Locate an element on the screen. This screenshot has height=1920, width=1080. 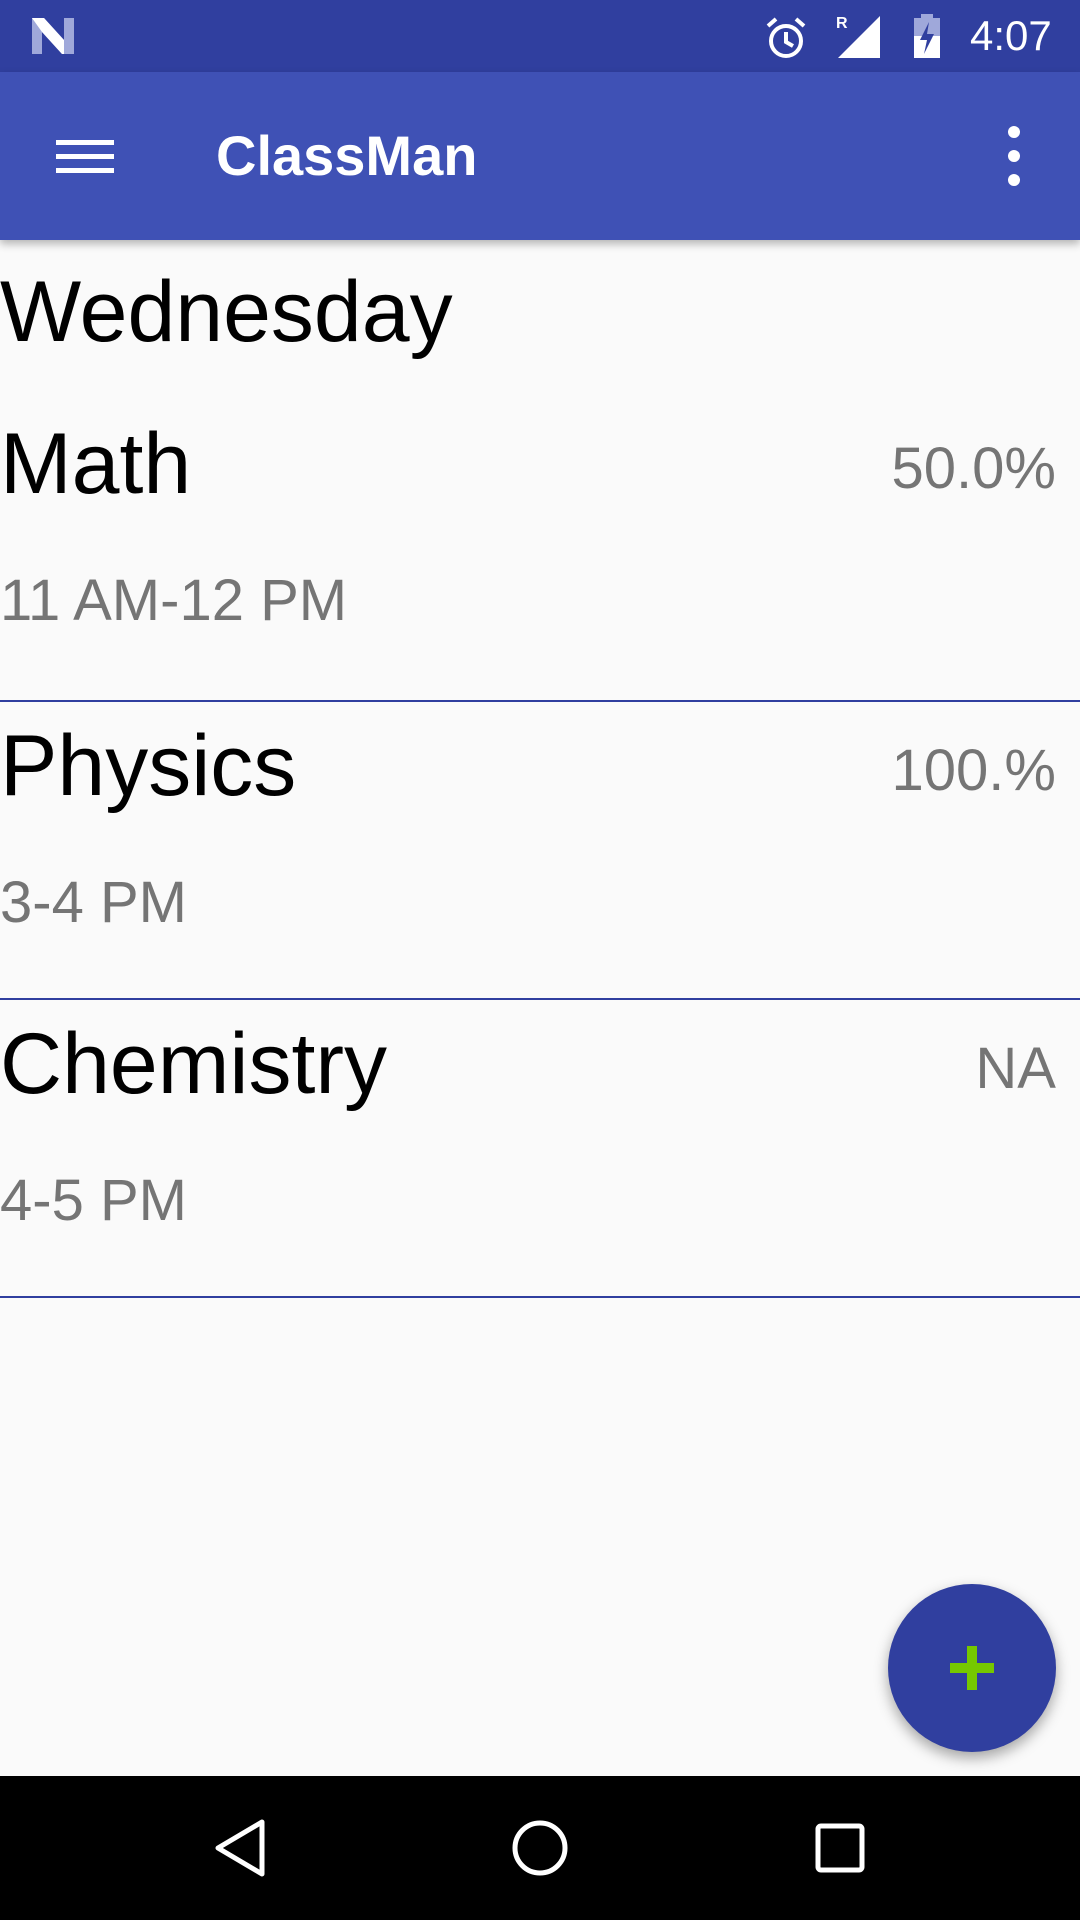
class-time: 4-5 PM is located at coordinates (93, 1200).